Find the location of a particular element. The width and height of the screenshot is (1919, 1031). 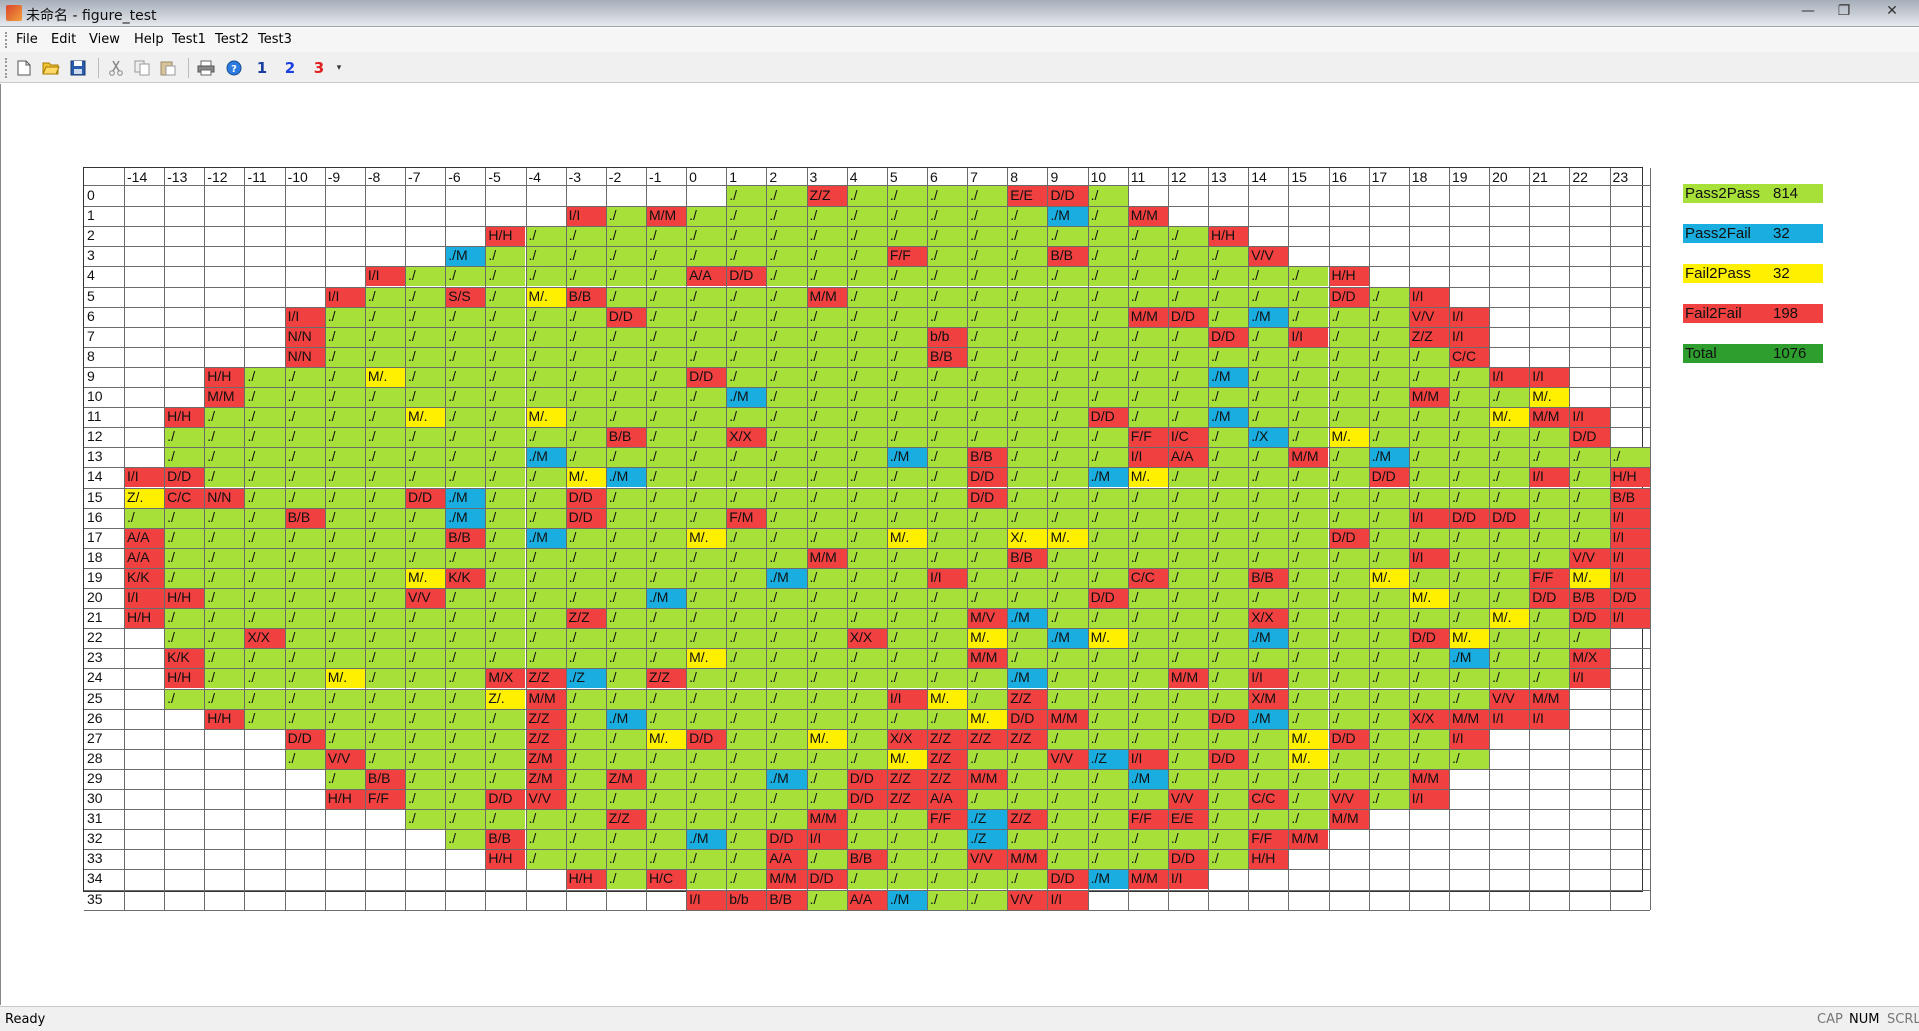

paste-icon is located at coordinates (168, 68).